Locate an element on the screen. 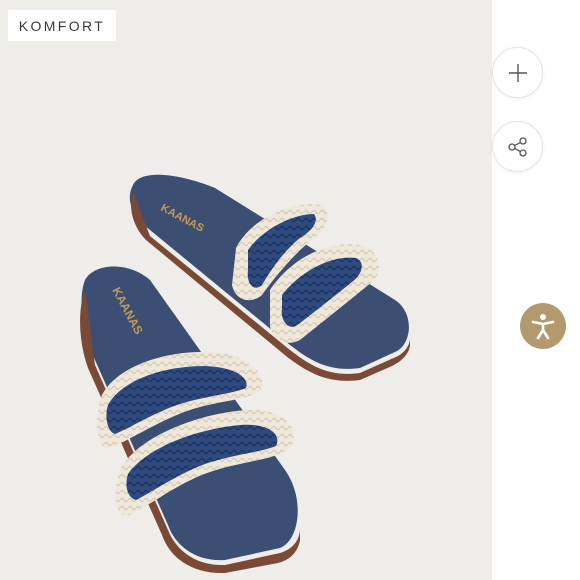 Image resolution: width=580 pixels, height=580 pixels. brand-badge: KOMFORT is located at coordinates (62, 25).